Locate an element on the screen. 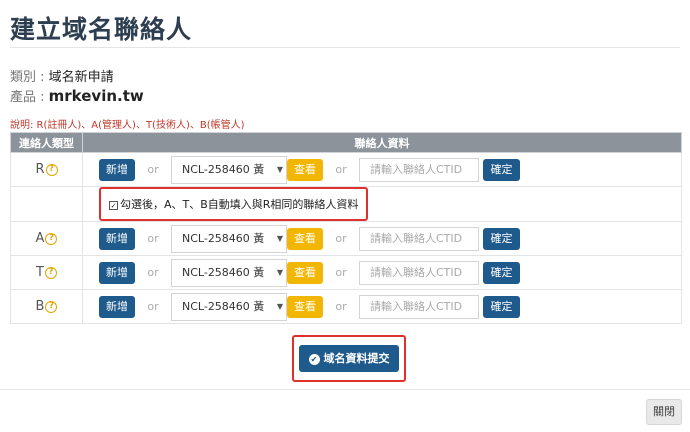 This screenshot has height=432, width=690. table-row-a: A? 新增 or NCL-258460 黃 ▼ 查看 or 請輸入聯絡人CTID 確定 is located at coordinates (346, 238).